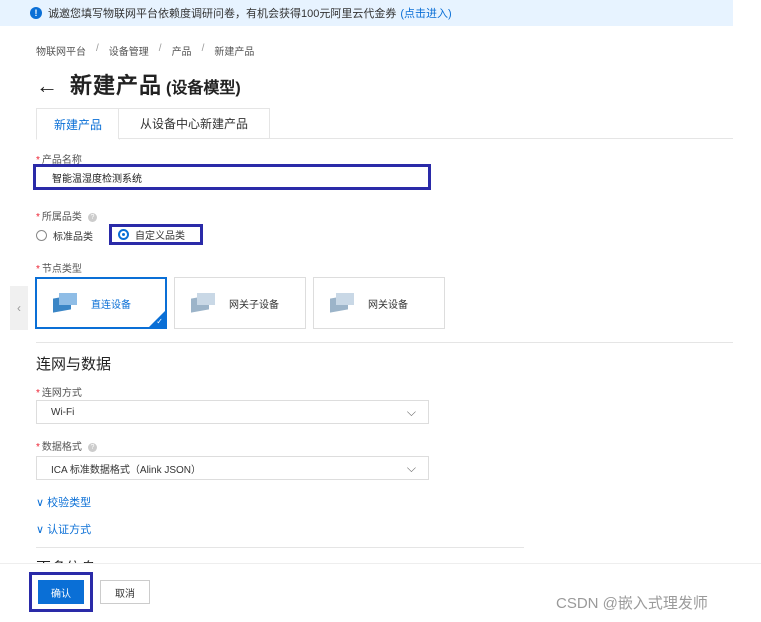 The width and height of the screenshot is (761, 622). What do you see at coordinates (203, 303) in the screenshot?
I see `gateway-subdevice-icon` at bounding box center [203, 303].